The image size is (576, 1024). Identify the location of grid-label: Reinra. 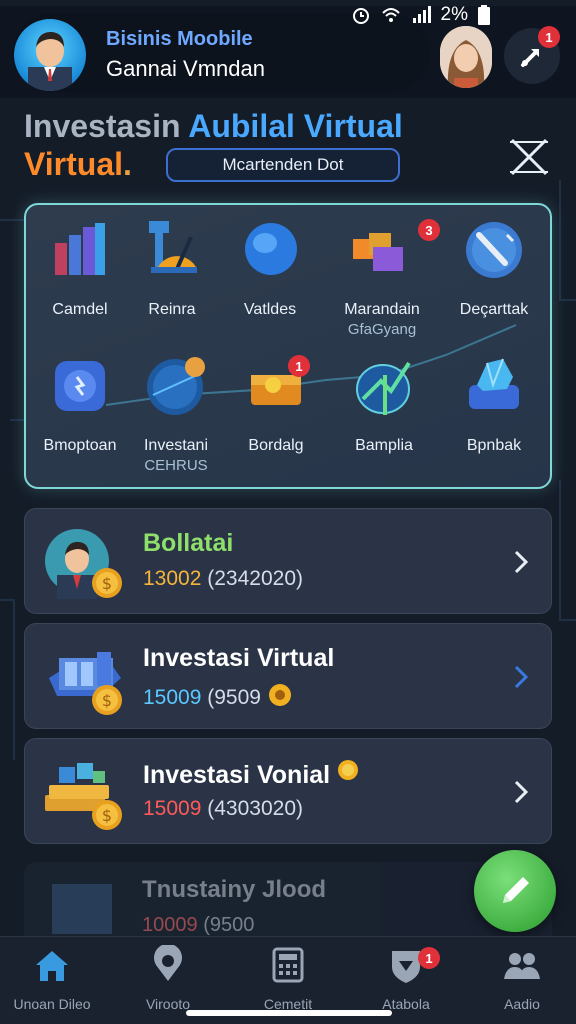
(172, 309).